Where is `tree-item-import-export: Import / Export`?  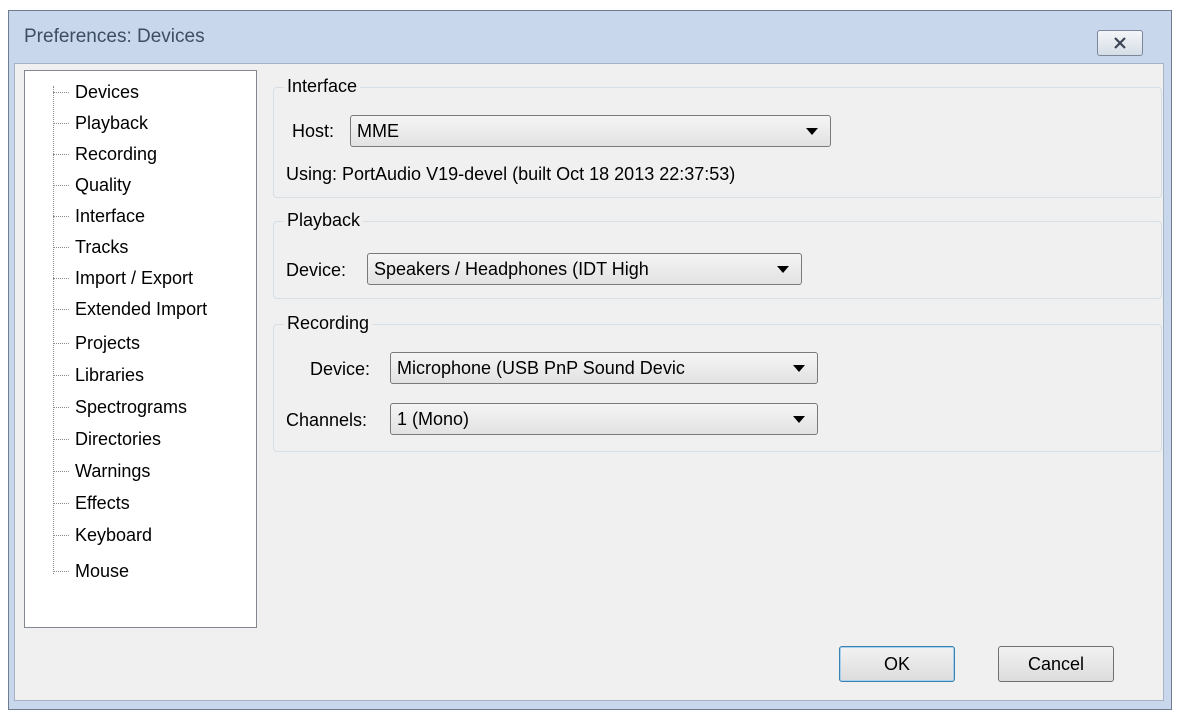
tree-item-import-export: Import / Export is located at coordinates (110, 278).